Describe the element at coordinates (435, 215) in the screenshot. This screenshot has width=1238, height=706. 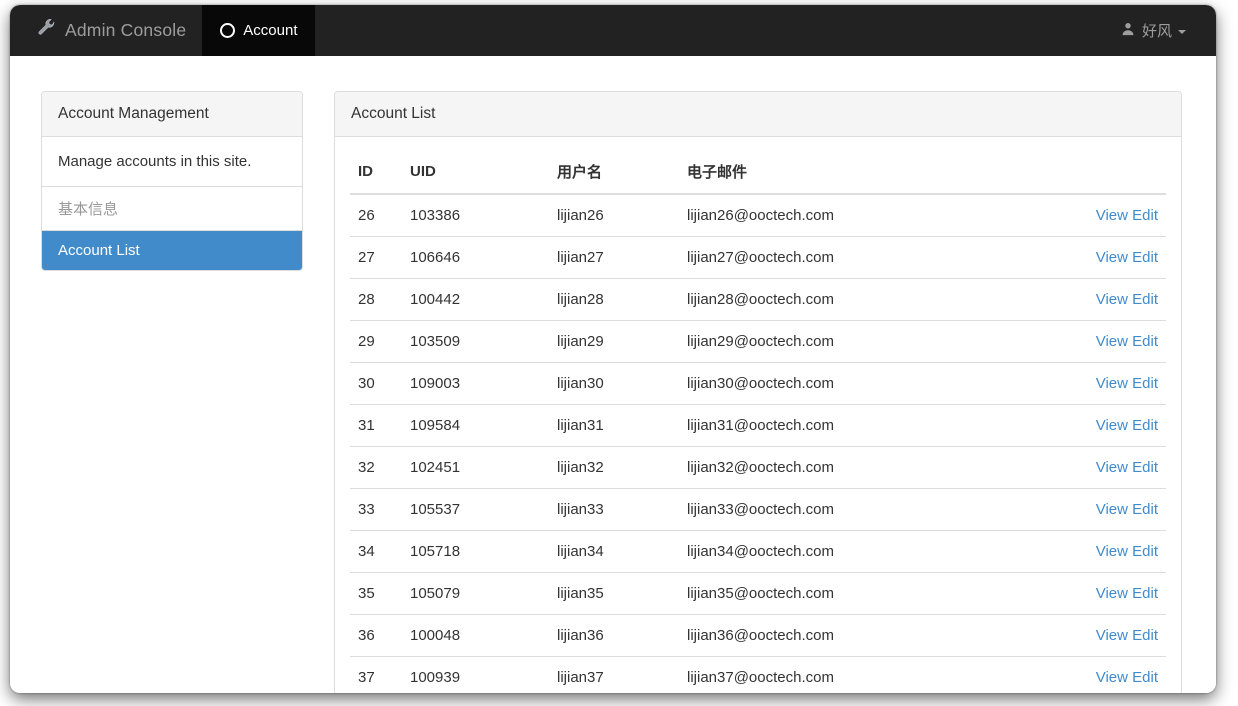
I see `cell-uid: 103386` at that location.